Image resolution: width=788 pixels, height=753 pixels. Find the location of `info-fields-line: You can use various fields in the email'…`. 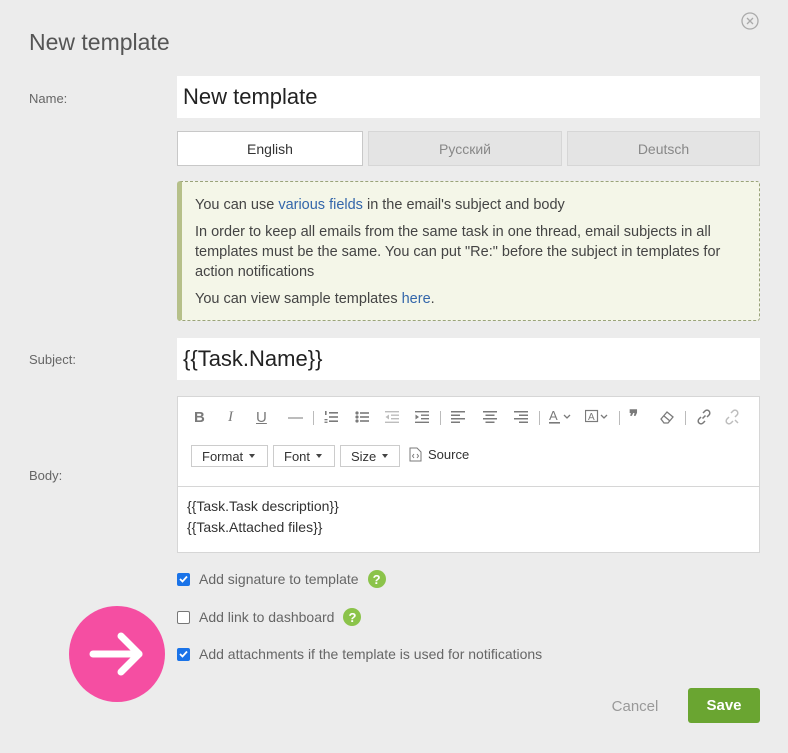

info-fields-line: You can use various fields in the email'… is located at coordinates (470, 205).